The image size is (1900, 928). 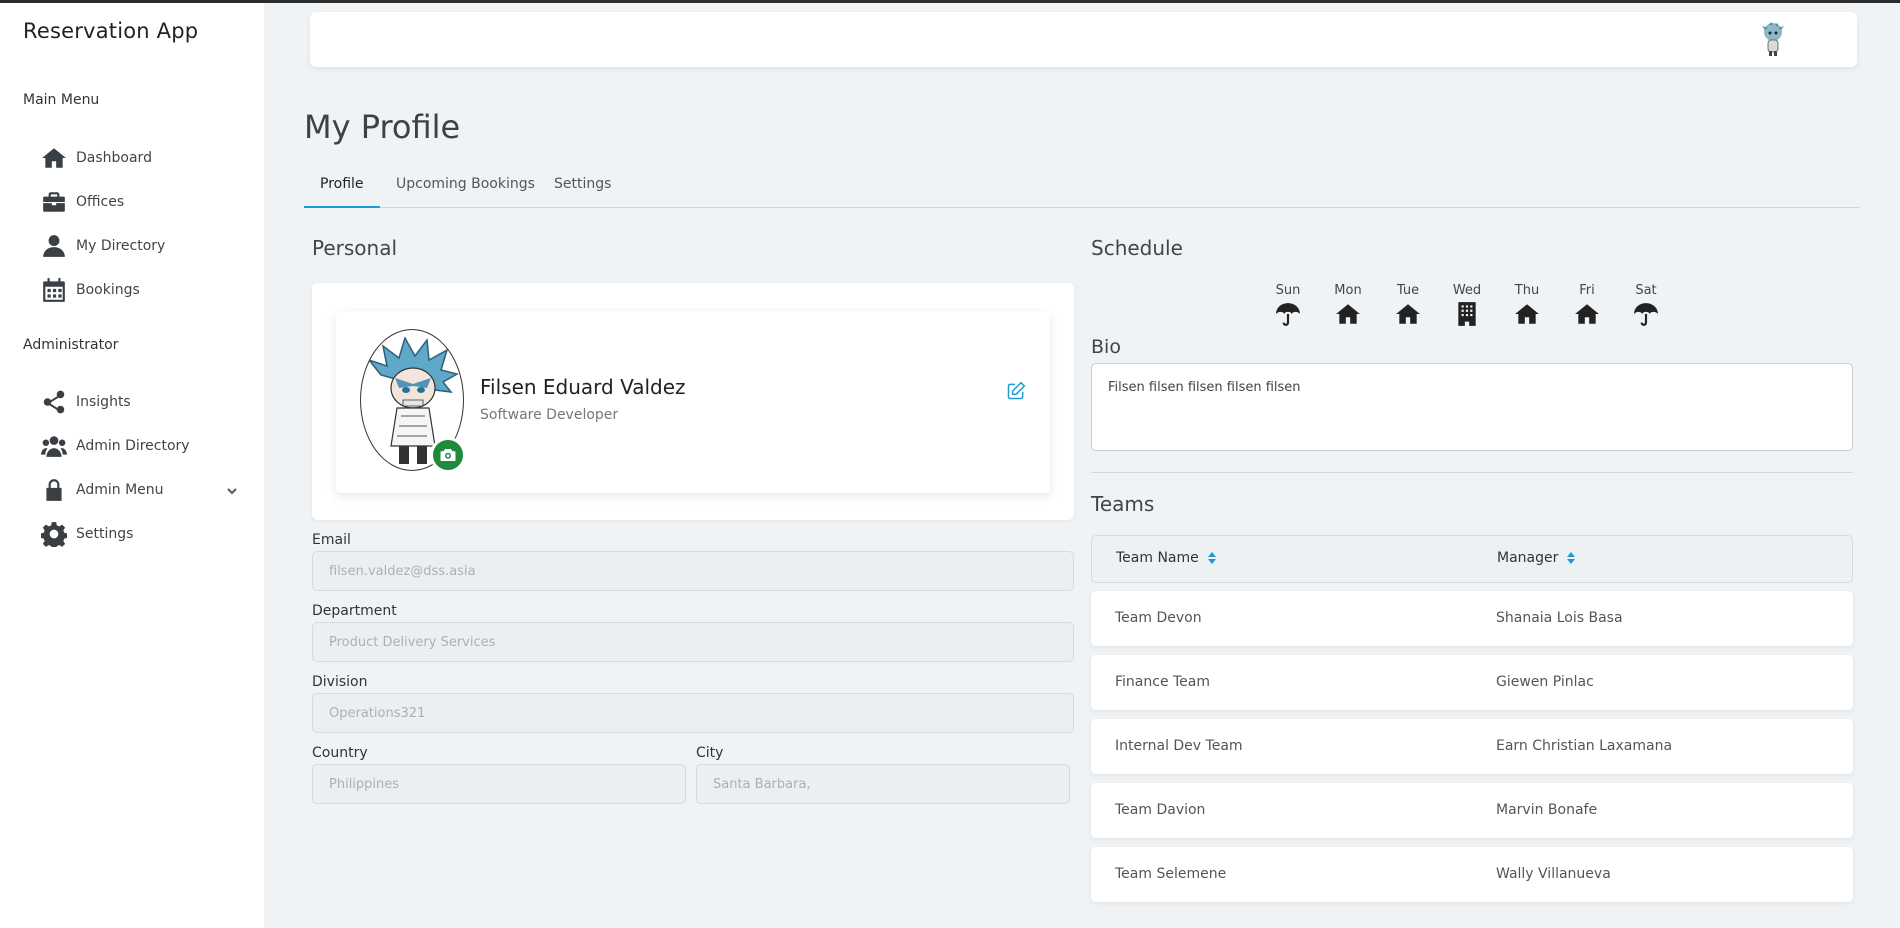 What do you see at coordinates (1137, 248) in the screenshot?
I see `schedule-heading: Schedule` at bounding box center [1137, 248].